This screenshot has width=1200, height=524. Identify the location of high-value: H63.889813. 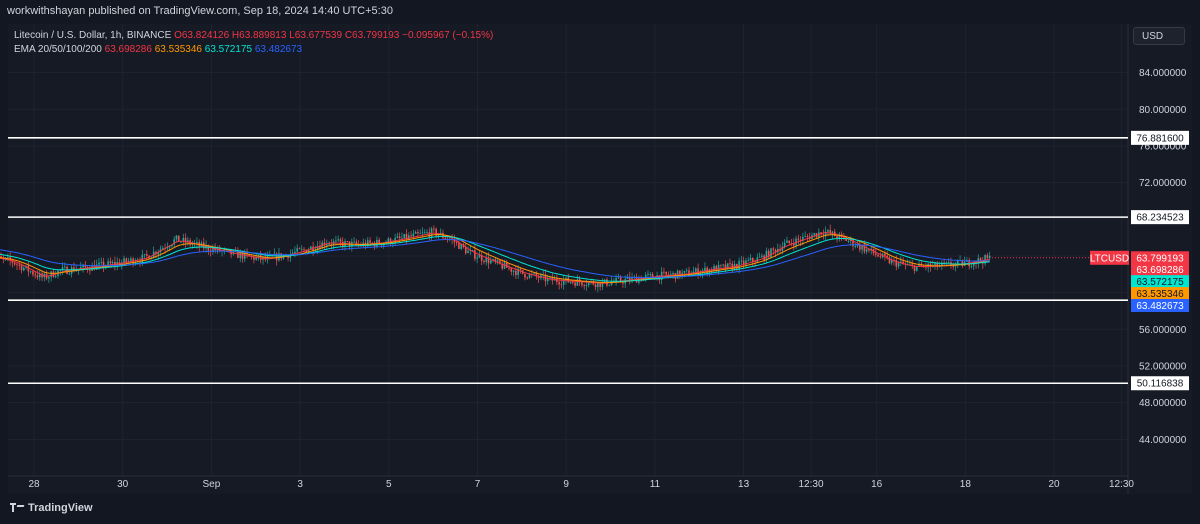
(259, 35).